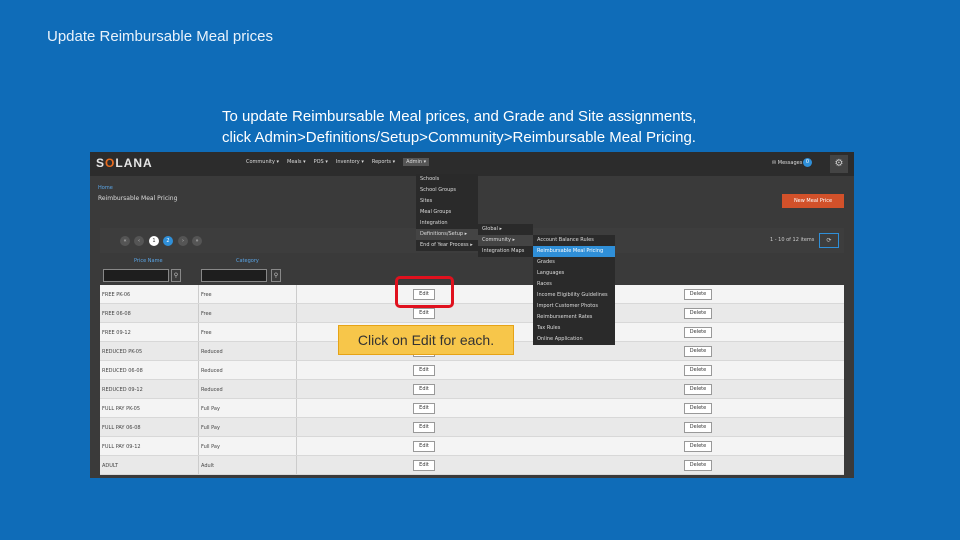 The image size is (960, 540). I want to click on menu-item: Account Balance Rules, so click(574, 240).